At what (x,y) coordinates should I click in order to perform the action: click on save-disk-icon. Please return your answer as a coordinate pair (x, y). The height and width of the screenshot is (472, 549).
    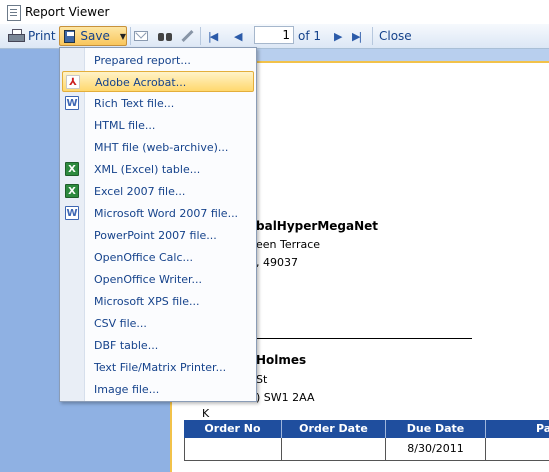
    Looking at the image, I should click on (70, 36).